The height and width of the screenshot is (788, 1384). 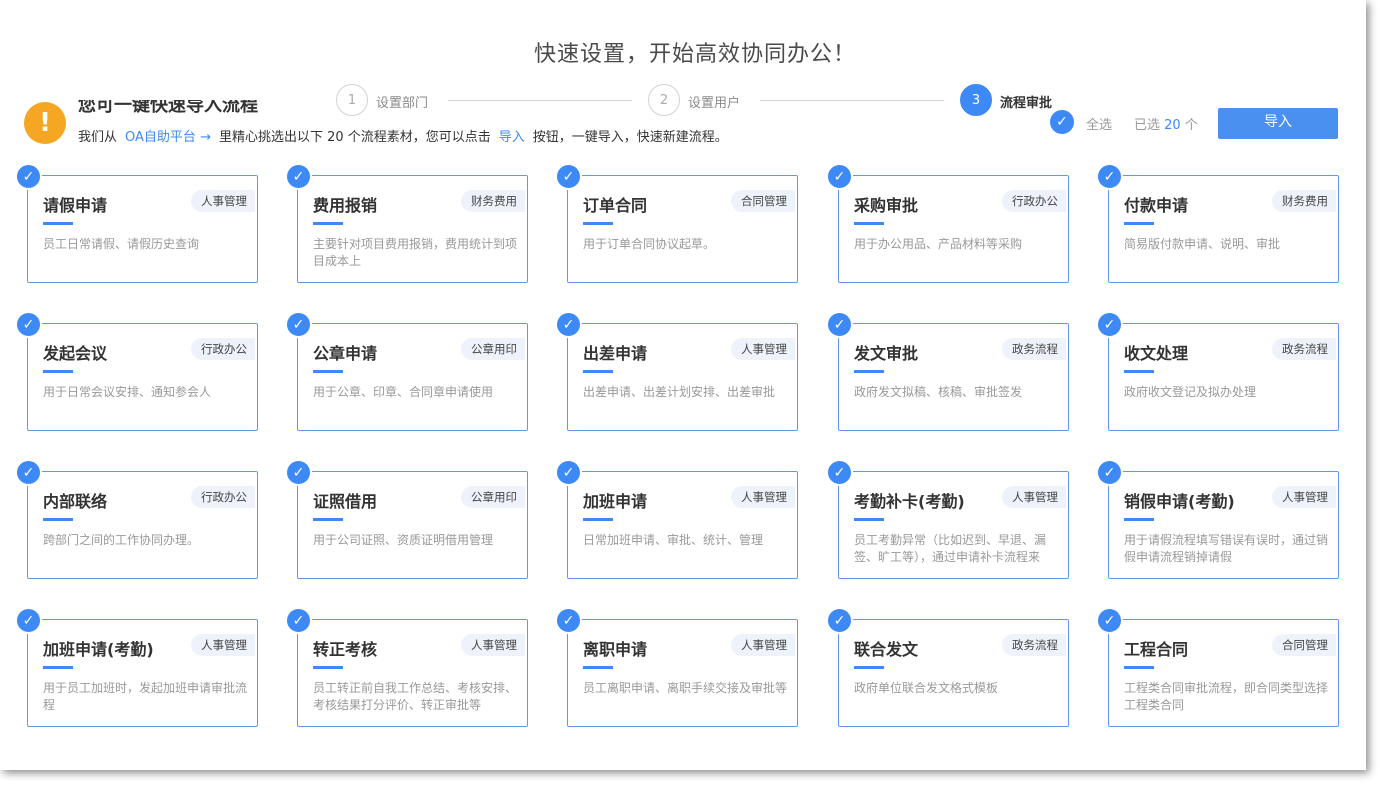 I want to click on step-1-label: 设置部门, so click(x=402, y=103).